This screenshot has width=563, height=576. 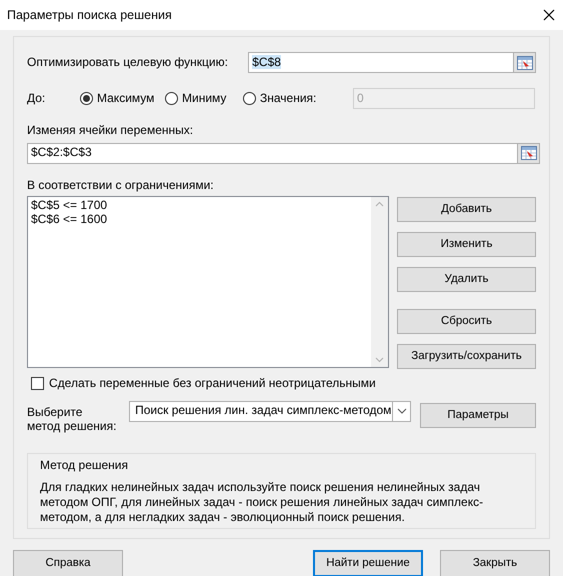 What do you see at coordinates (204, 98) in the screenshot?
I see `radio-label: Миниму` at bounding box center [204, 98].